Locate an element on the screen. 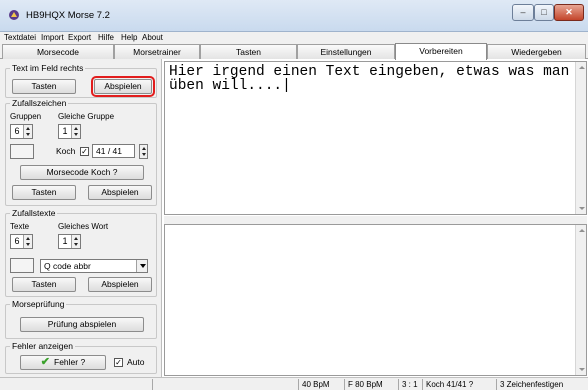 The height and width of the screenshot is (390, 588). gleiche-gruppe-label: Gleiche Gruppe is located at coordinates (86, 116).